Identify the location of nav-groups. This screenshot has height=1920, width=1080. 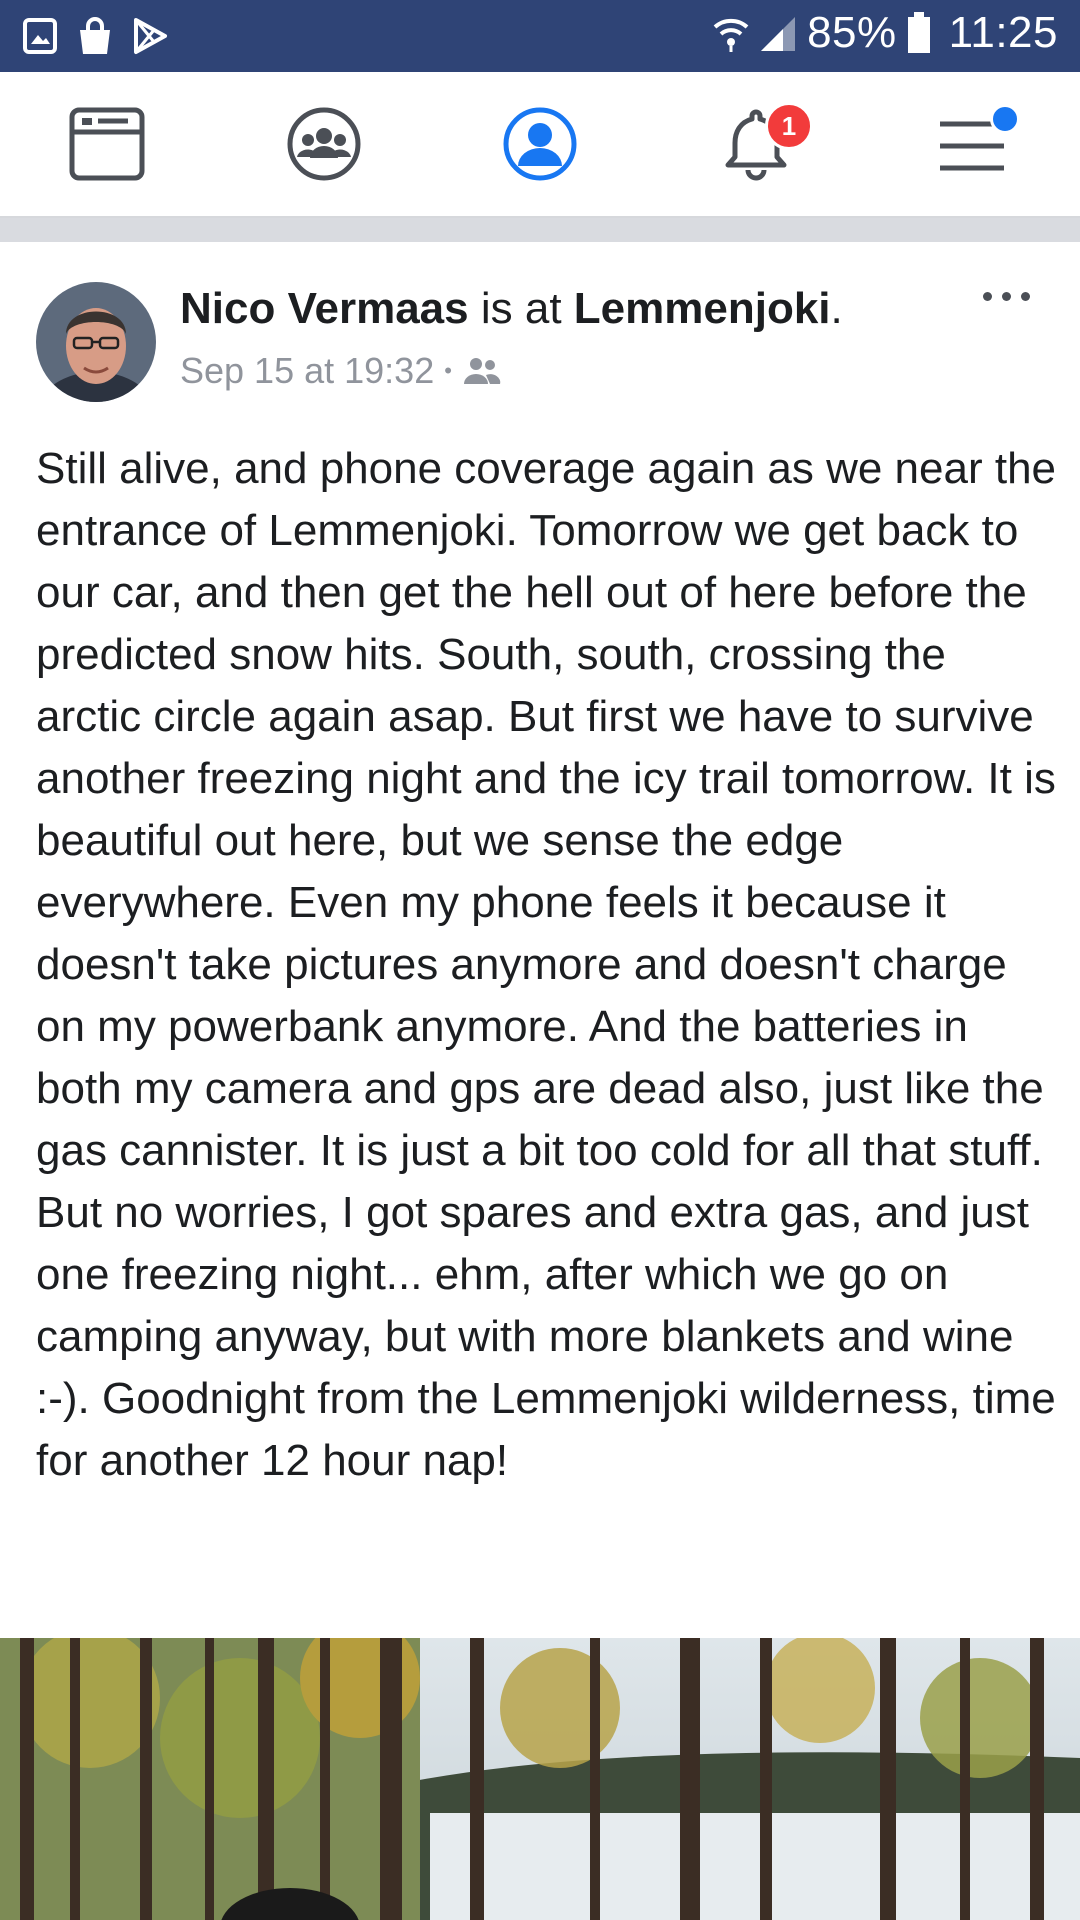
(324, 144).